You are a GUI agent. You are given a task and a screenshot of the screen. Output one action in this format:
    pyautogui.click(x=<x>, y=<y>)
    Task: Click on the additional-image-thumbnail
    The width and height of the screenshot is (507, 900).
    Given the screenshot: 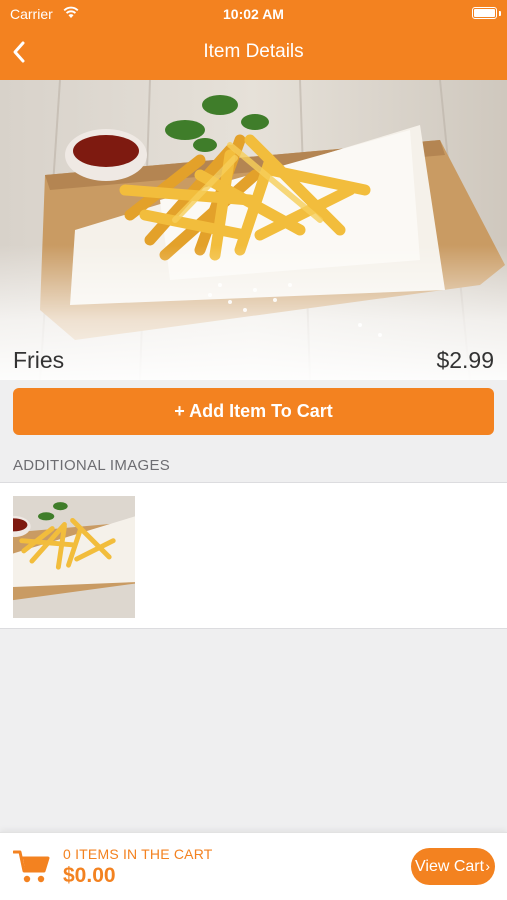 What is the action you would take?
    pyautogui.click(x=74, y=557)
    